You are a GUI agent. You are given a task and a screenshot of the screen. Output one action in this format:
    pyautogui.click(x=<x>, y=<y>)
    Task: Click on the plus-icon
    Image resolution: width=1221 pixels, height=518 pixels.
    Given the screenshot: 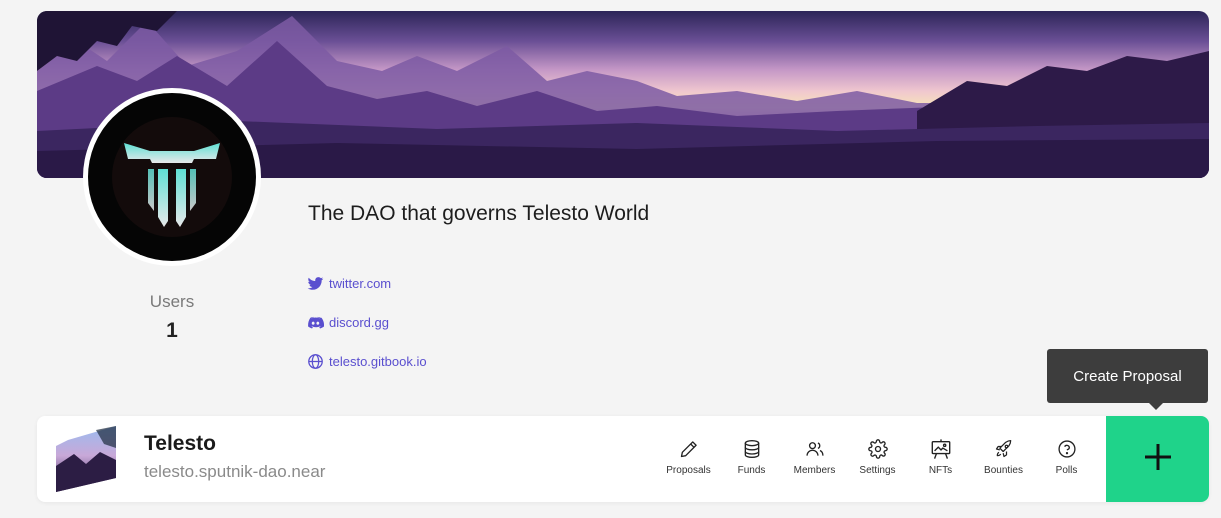 What is the action you would take?
    pyautogui.click(x=1158, y=459)
    